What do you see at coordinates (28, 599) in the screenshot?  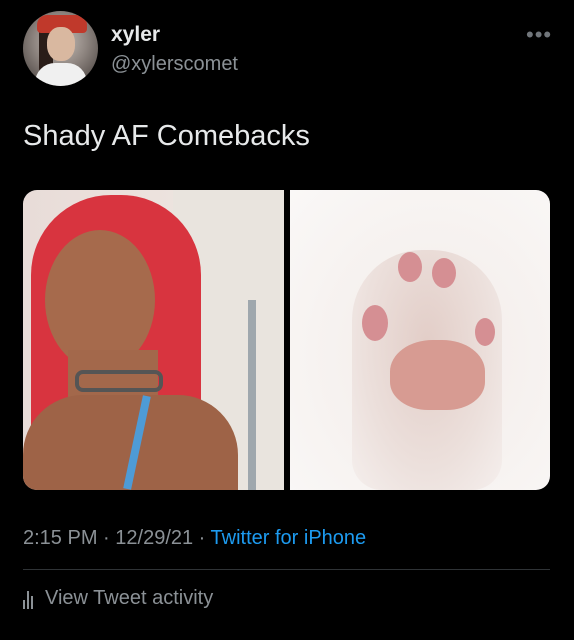 I see `bar-chart-icon` at bounding box center [28, 599].